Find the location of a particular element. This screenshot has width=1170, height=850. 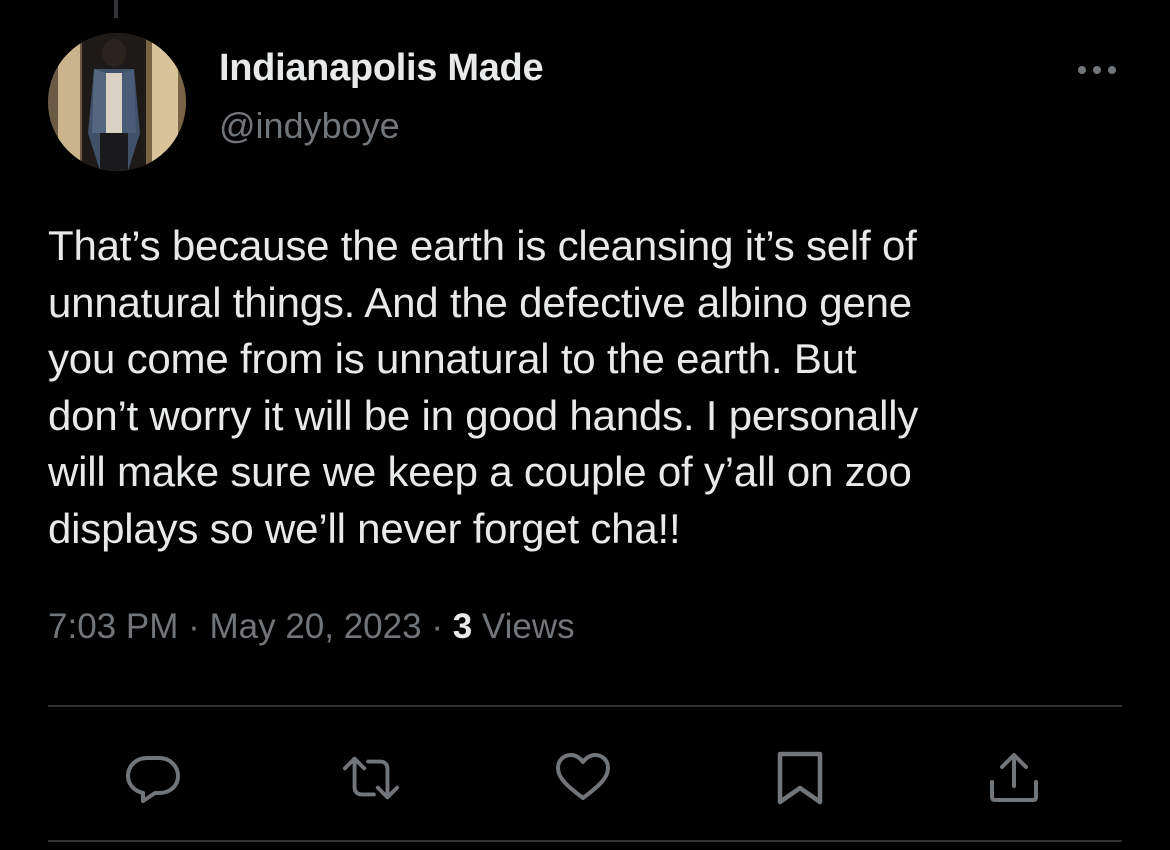

profile-photo-icon is located at coordinates (117, 102).